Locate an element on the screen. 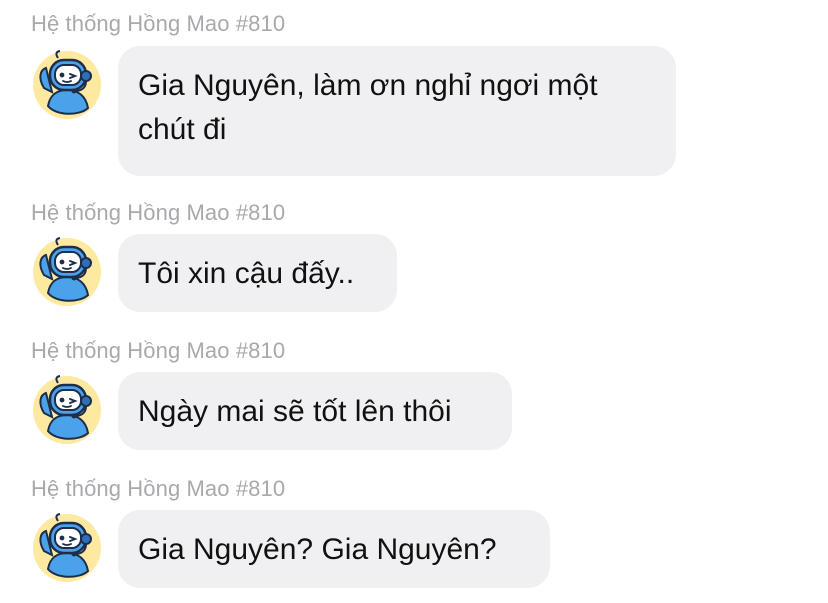 Image resolution: width=828 pixels, height=603 pixels. message-bubble: Ngày mai sẽ tốt lên thôi is located at coordinates (315, 411).